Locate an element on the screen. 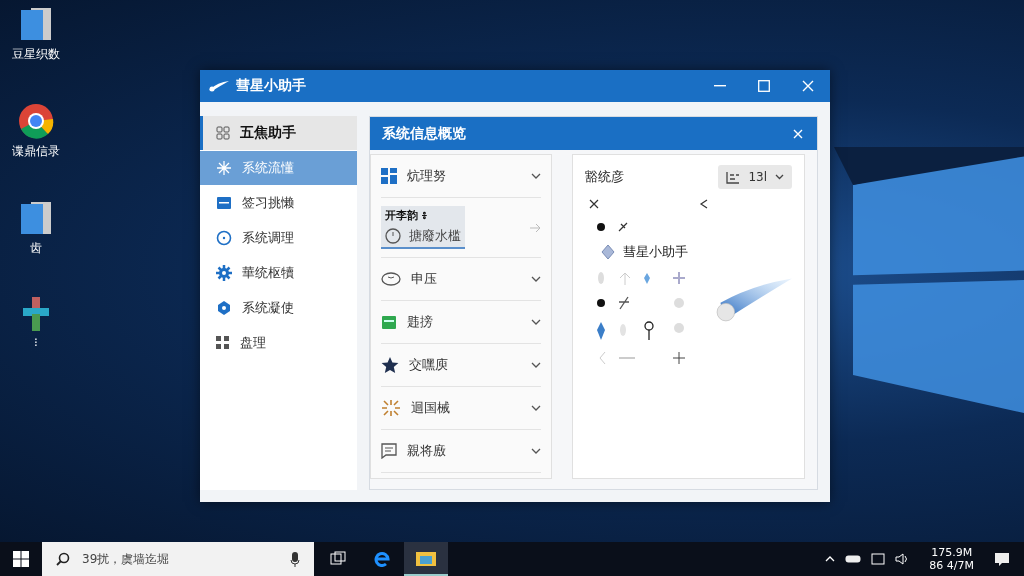 The height and width of the screenshot is (576, 1024). list-item: 交嘿庾 is located at coordinates (461, 365).